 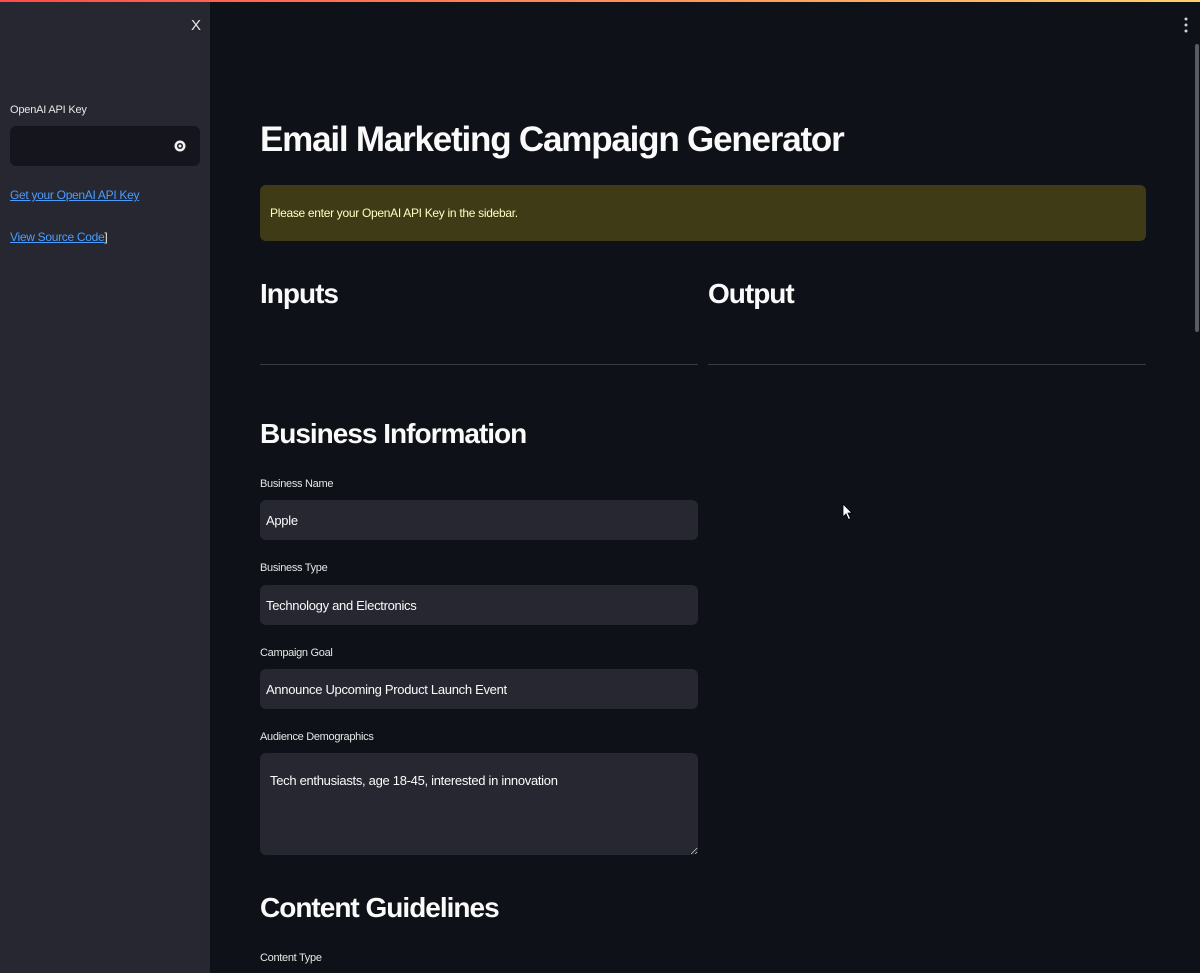 I want to click on audience-demographics-label: Audience Demographics, so click(x=317, y=737).